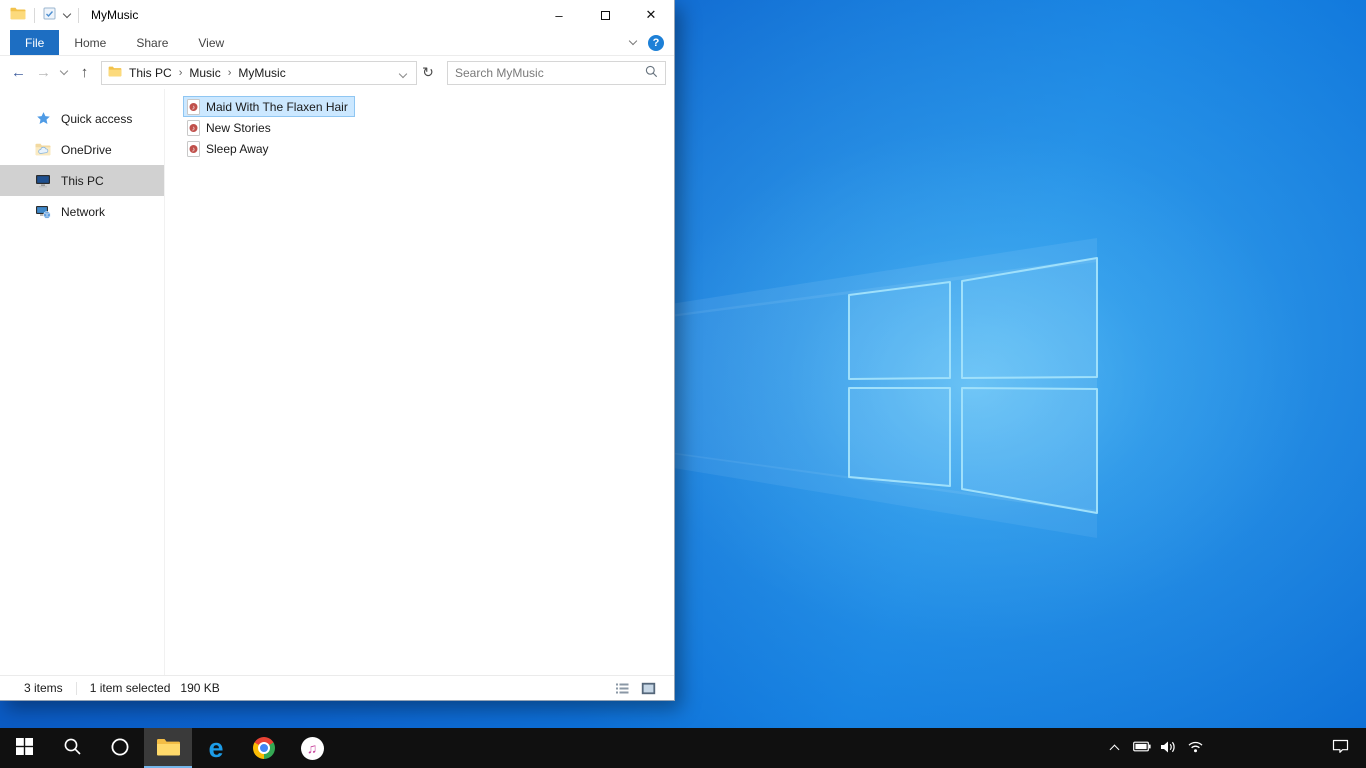 This screenshot has height=768, width=1366. I want to click on maximize-icon, so click(605, 15).